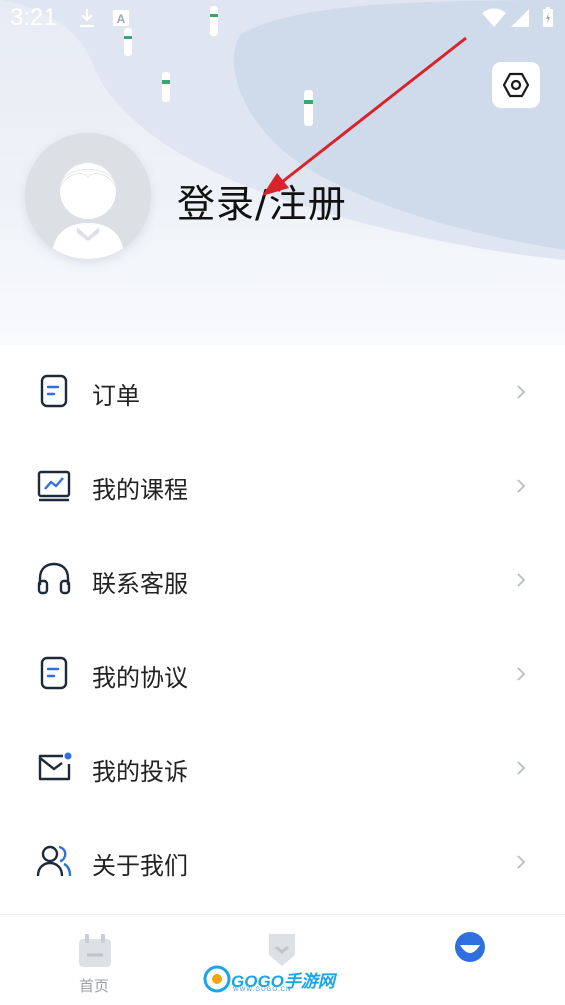  What do you see at coordinates (140, 584) in the screenshot?
I see `menu-item-label: 联系客服` at bounding box center [140, 584].